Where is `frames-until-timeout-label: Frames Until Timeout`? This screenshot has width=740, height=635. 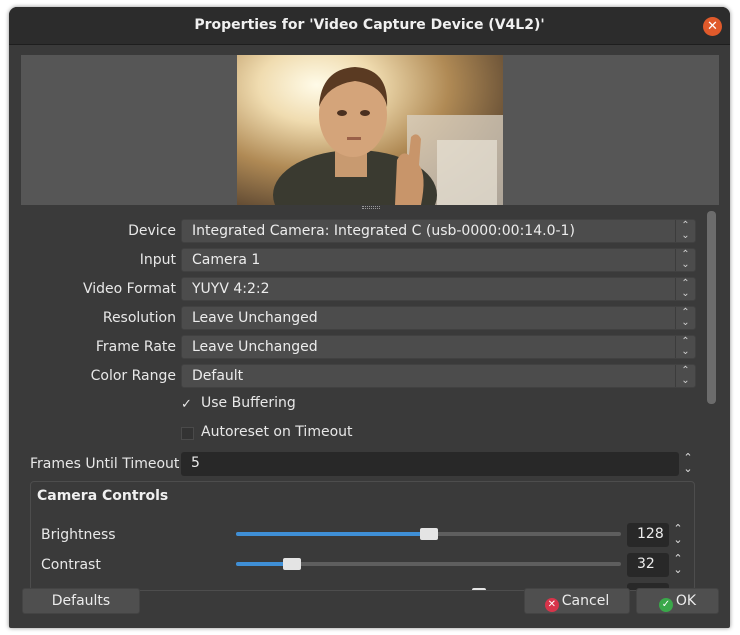 frames-until-timeout-label: Frames Until Timeout is located at coordinates (105, 464).